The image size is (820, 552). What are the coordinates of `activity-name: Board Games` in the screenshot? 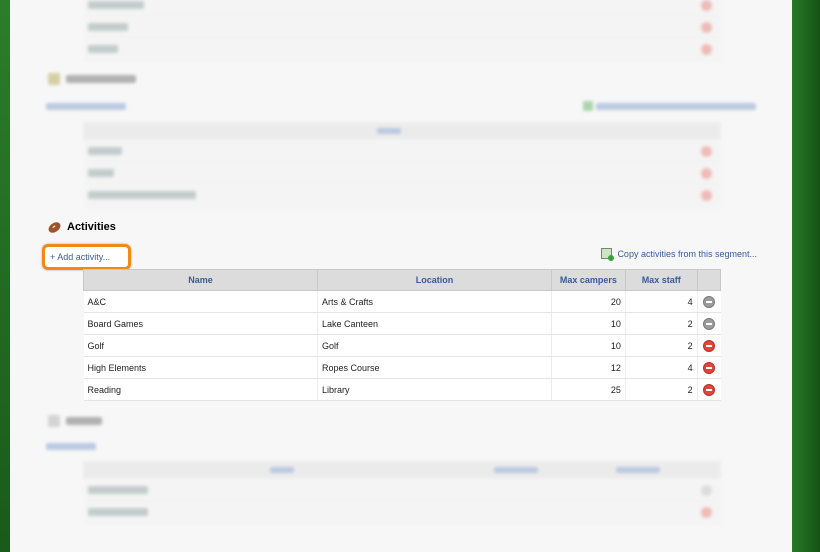 It's located at (200, 323).